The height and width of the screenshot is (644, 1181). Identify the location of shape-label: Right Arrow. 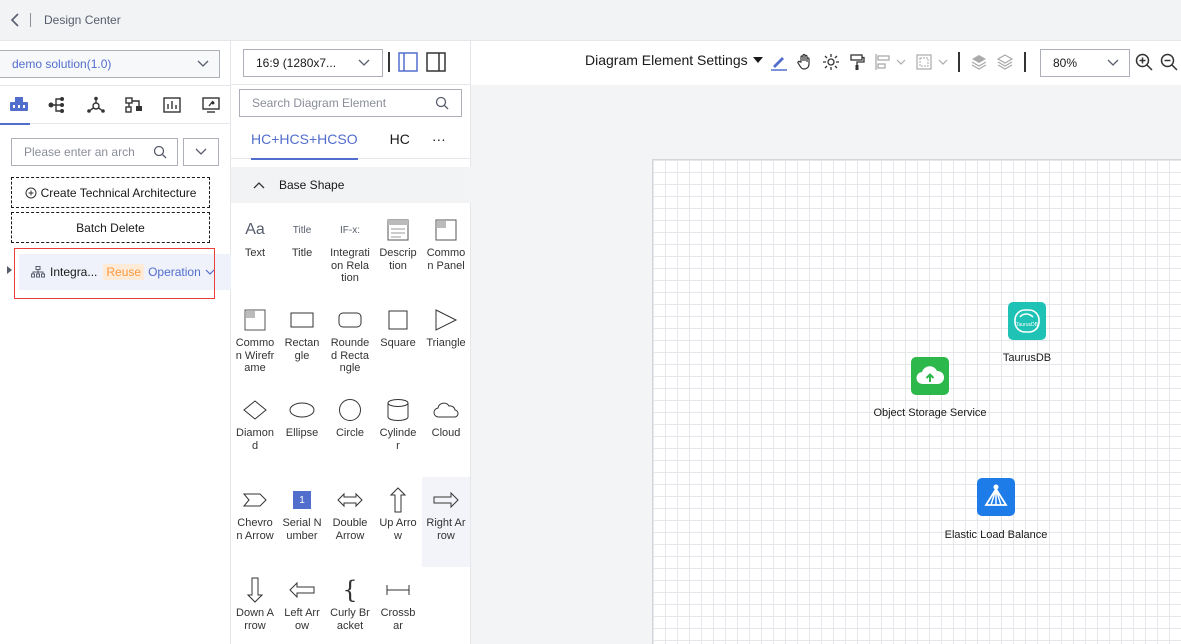
(446, 529).